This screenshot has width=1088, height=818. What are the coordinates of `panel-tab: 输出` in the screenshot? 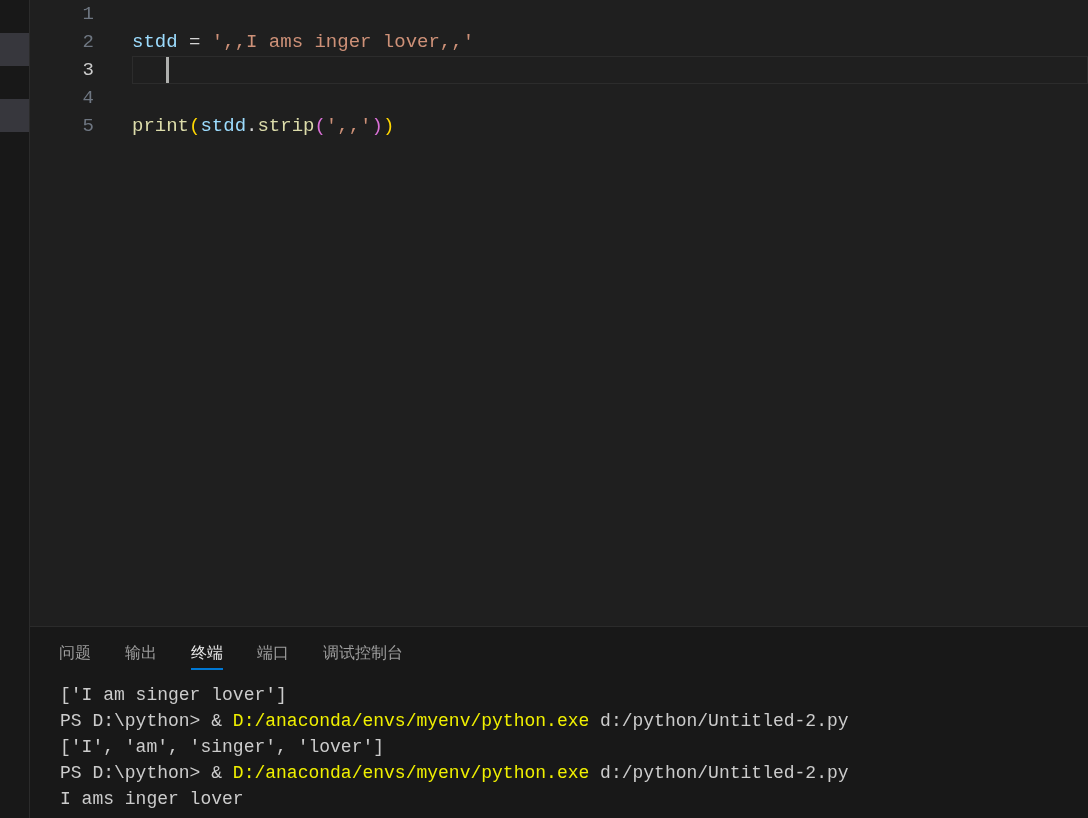 It's located at (141, 655).